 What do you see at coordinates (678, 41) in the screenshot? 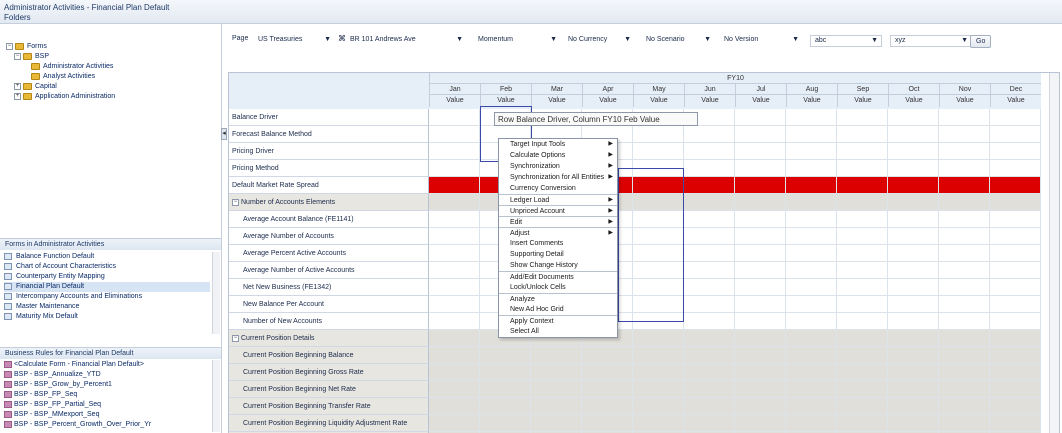
I see `pov-dropdown-4: No Scenario ▼` at bounding box center [678, 41].